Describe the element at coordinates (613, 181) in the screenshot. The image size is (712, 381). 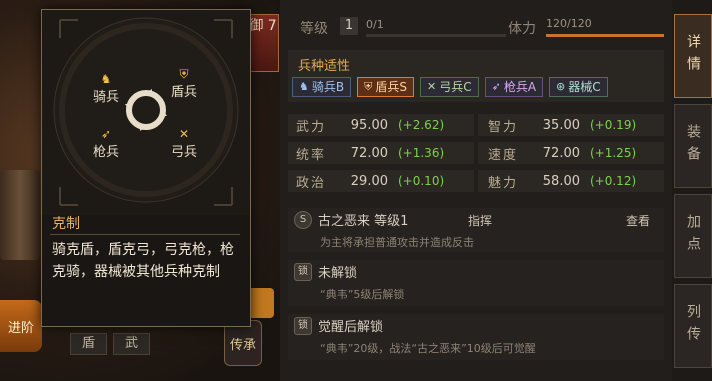
I see `stat-bonus: (+0.12)` at that location.